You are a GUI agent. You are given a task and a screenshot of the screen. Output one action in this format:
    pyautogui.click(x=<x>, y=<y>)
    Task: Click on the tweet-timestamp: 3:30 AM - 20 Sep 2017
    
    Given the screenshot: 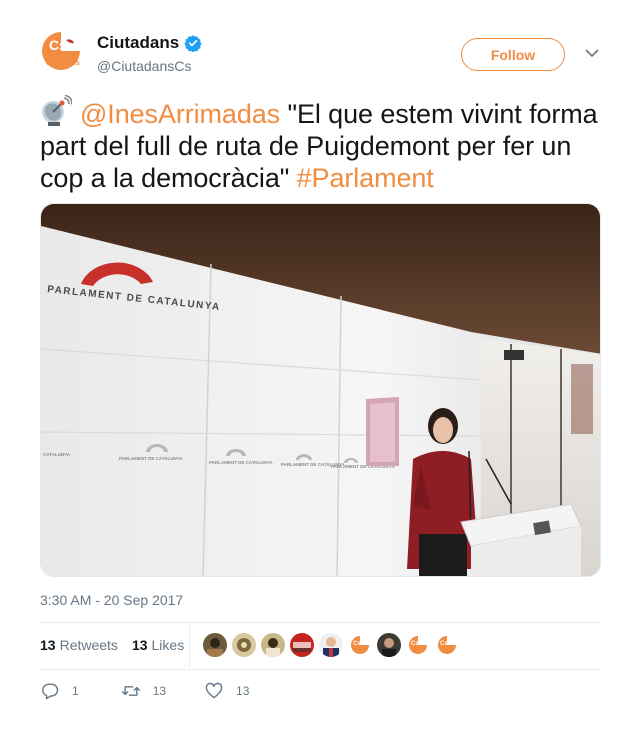 What is the action you would take?
    pyautogui.click(x=111, y=600)
    